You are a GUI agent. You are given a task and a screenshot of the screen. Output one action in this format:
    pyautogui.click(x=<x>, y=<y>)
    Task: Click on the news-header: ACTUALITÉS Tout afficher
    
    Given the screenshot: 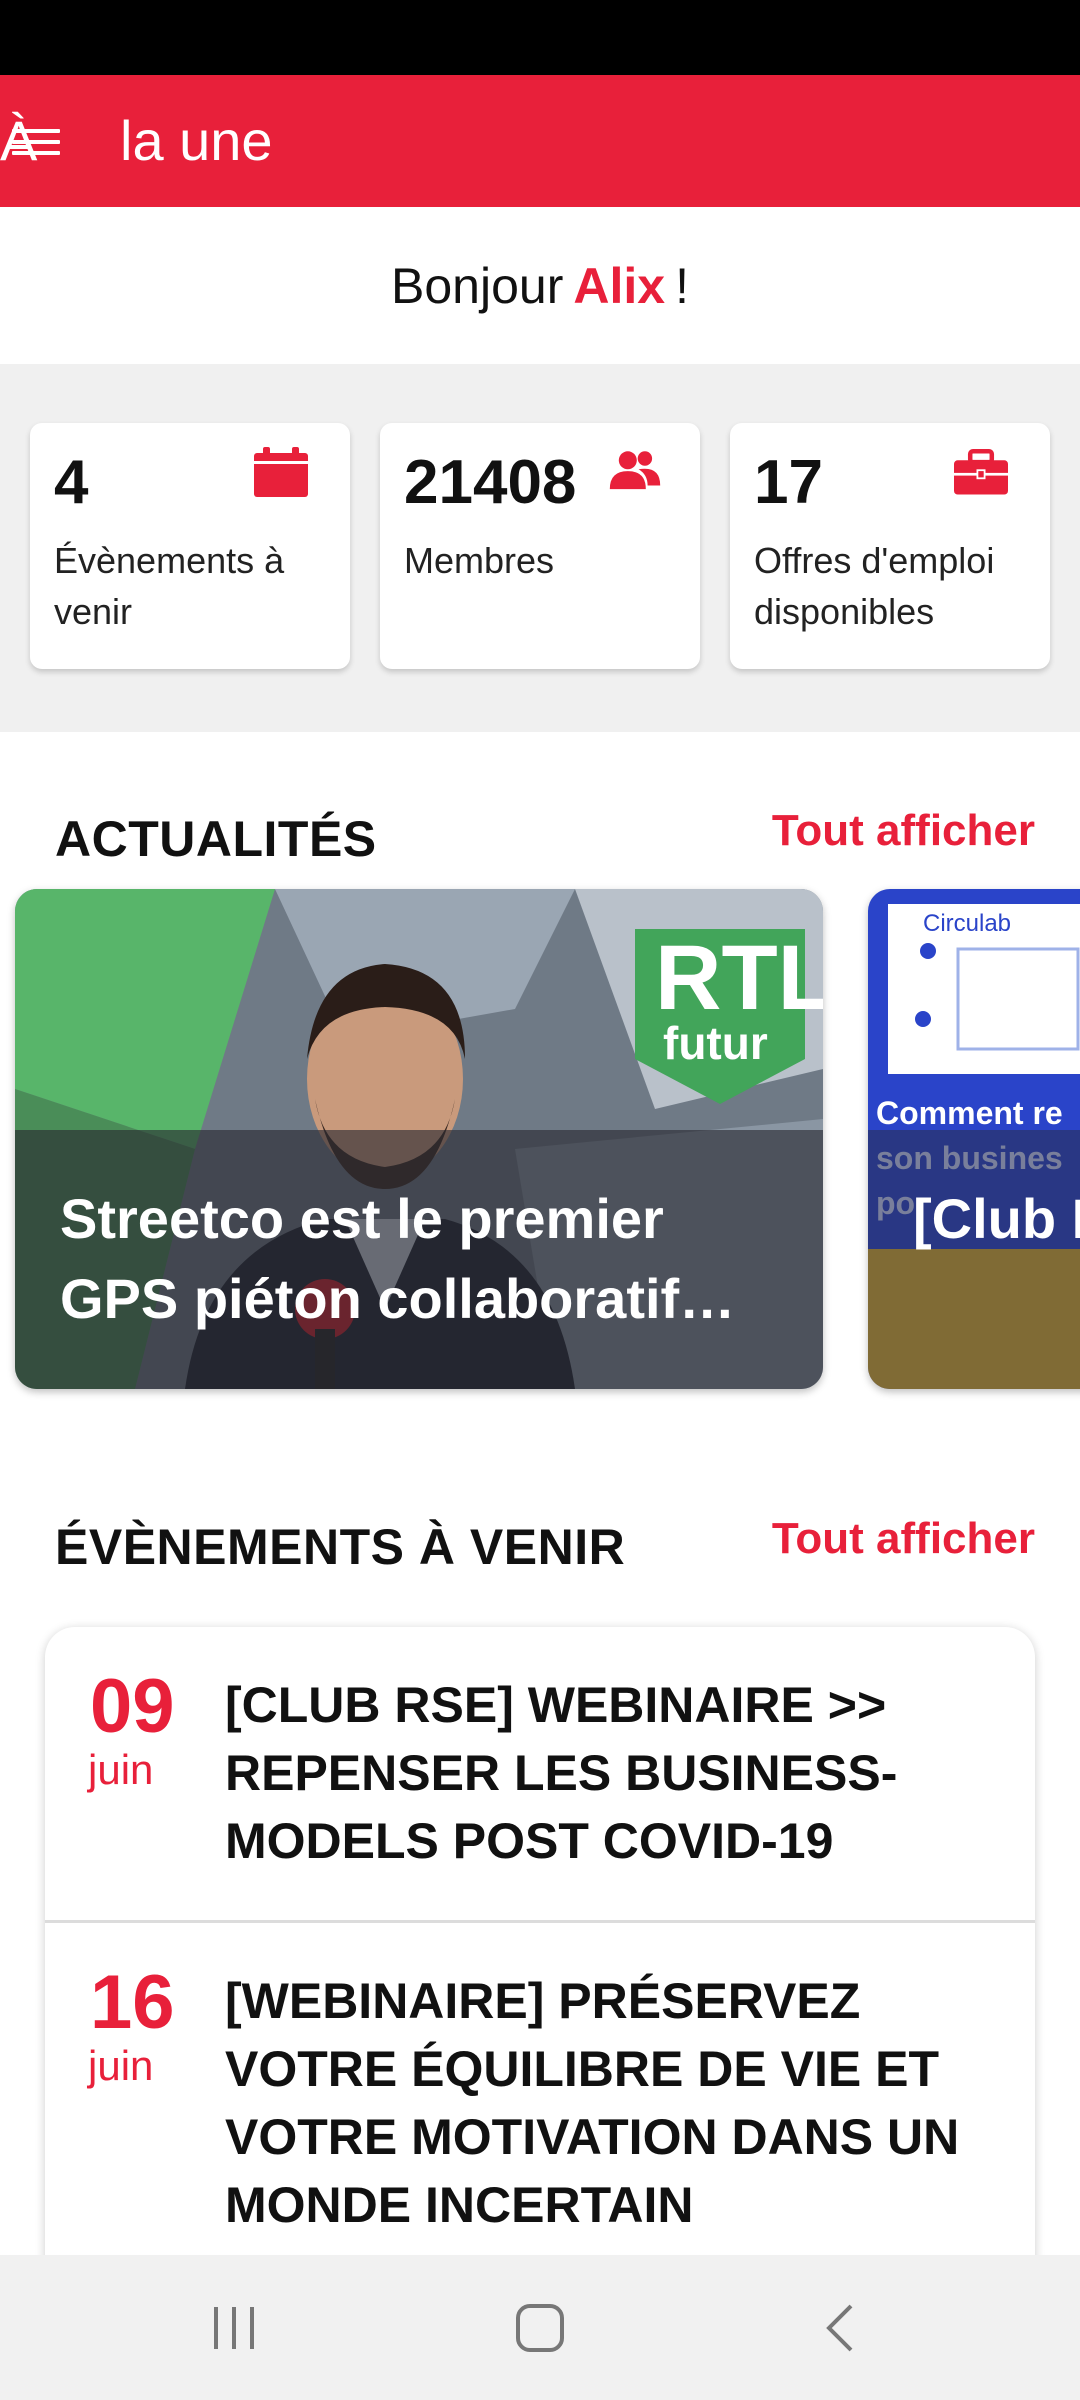 What is the action you would take?
    pyautogui.click(x=540, y=830)
    